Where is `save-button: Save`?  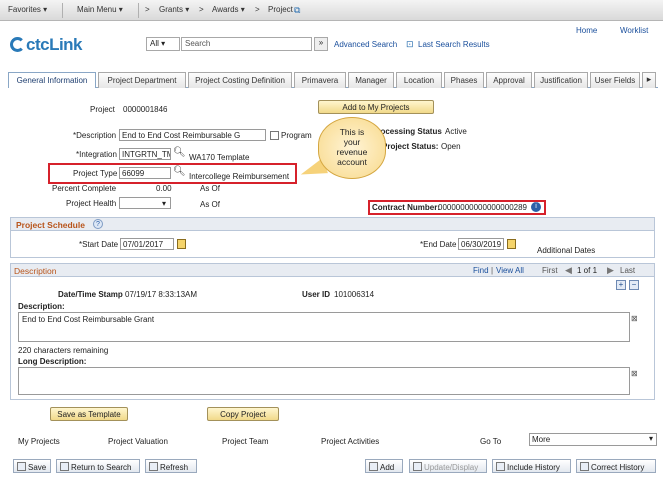 save-button: Save is located at coordinates (32, 466).